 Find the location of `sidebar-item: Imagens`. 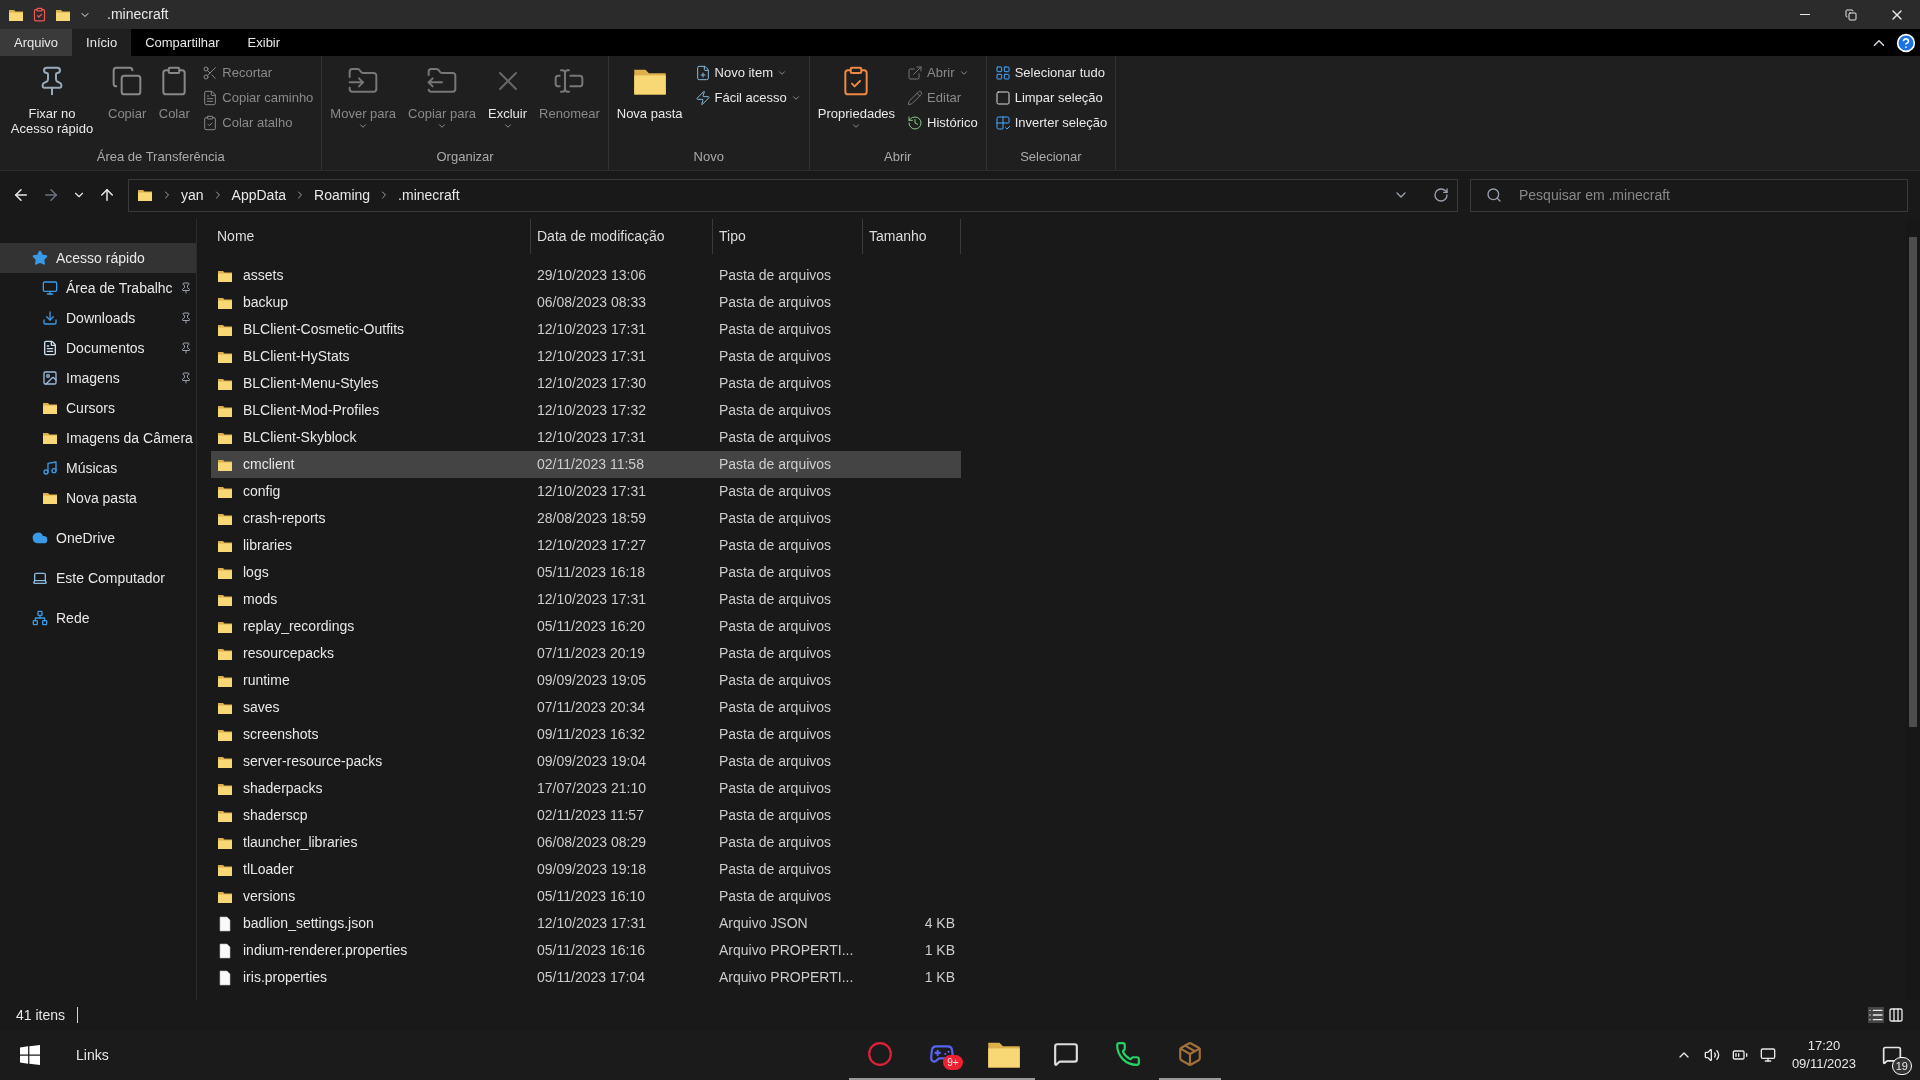

sidebar-item: Imagens is located at coordinates (98, 378).